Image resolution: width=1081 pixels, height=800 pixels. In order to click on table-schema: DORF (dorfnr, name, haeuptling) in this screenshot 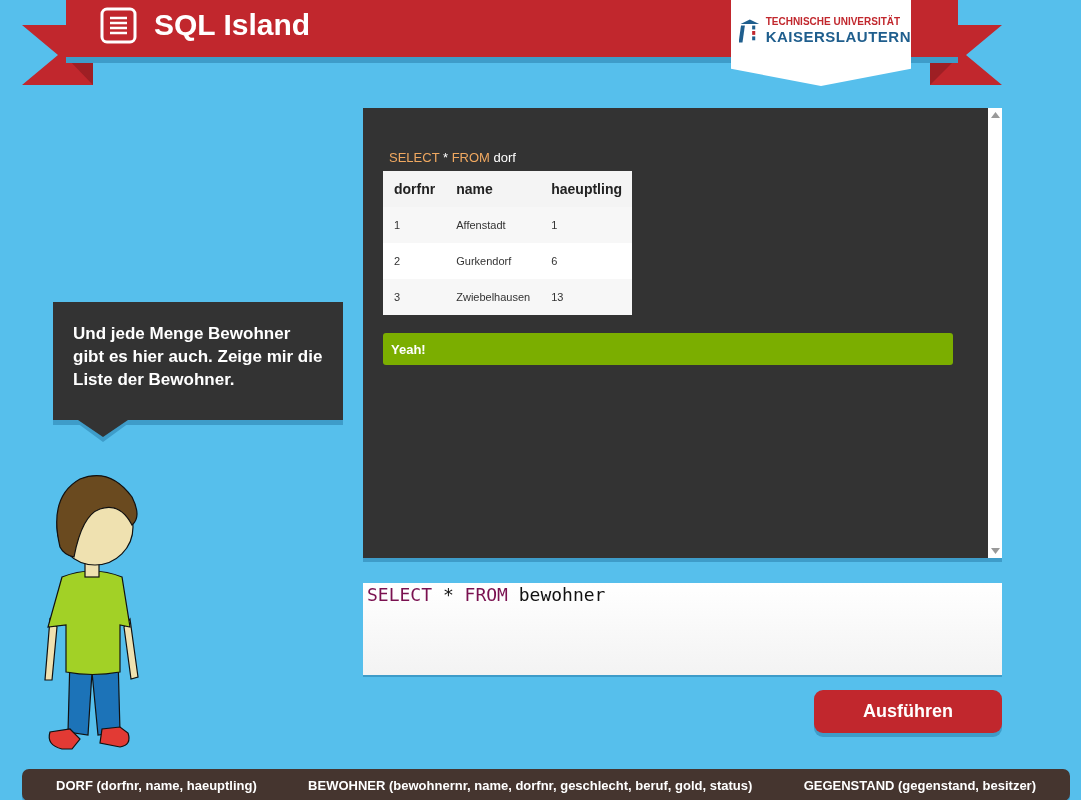, I will do `click(156, 785)`.